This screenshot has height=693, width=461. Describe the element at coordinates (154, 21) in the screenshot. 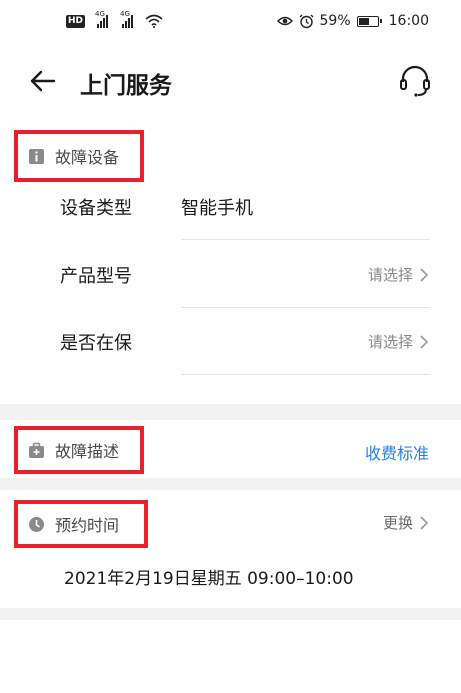

I see `wifi-icon` at that location.